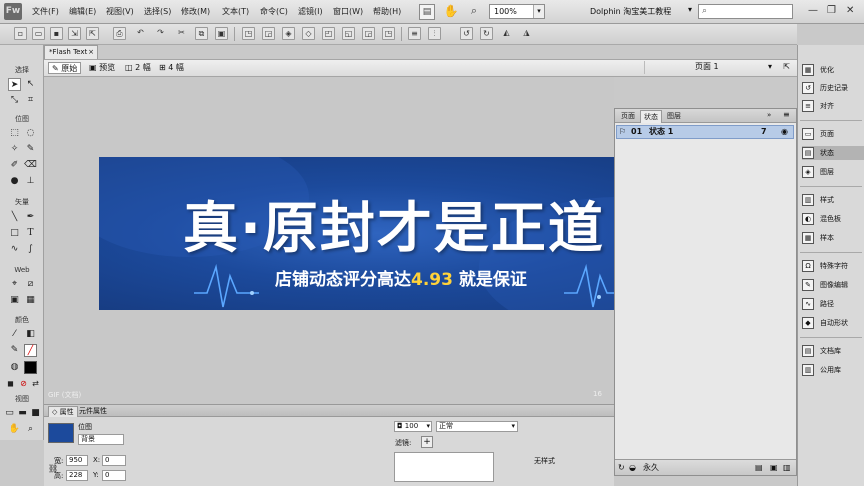 This screenshot has width=864, height=486. Describe the element at coordinates (9, 413) in the screenshot. I see `standard-screen-icon: ▭` at that location.